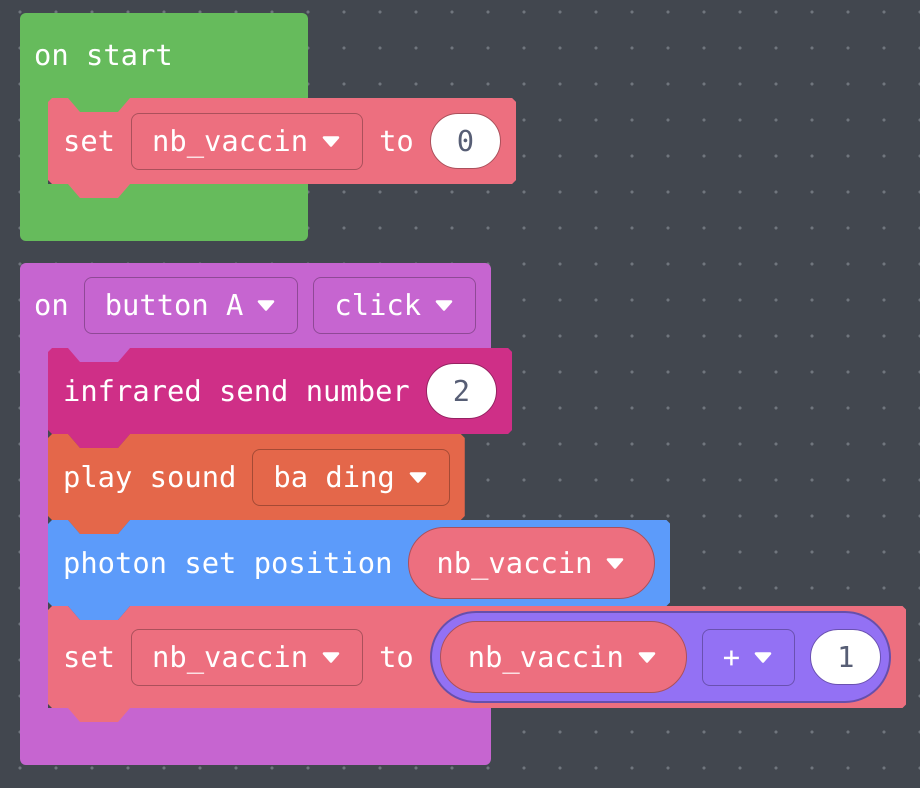 This screenshot has height=788, width=920. I want to click on dropdown: click, so click(394, 305).